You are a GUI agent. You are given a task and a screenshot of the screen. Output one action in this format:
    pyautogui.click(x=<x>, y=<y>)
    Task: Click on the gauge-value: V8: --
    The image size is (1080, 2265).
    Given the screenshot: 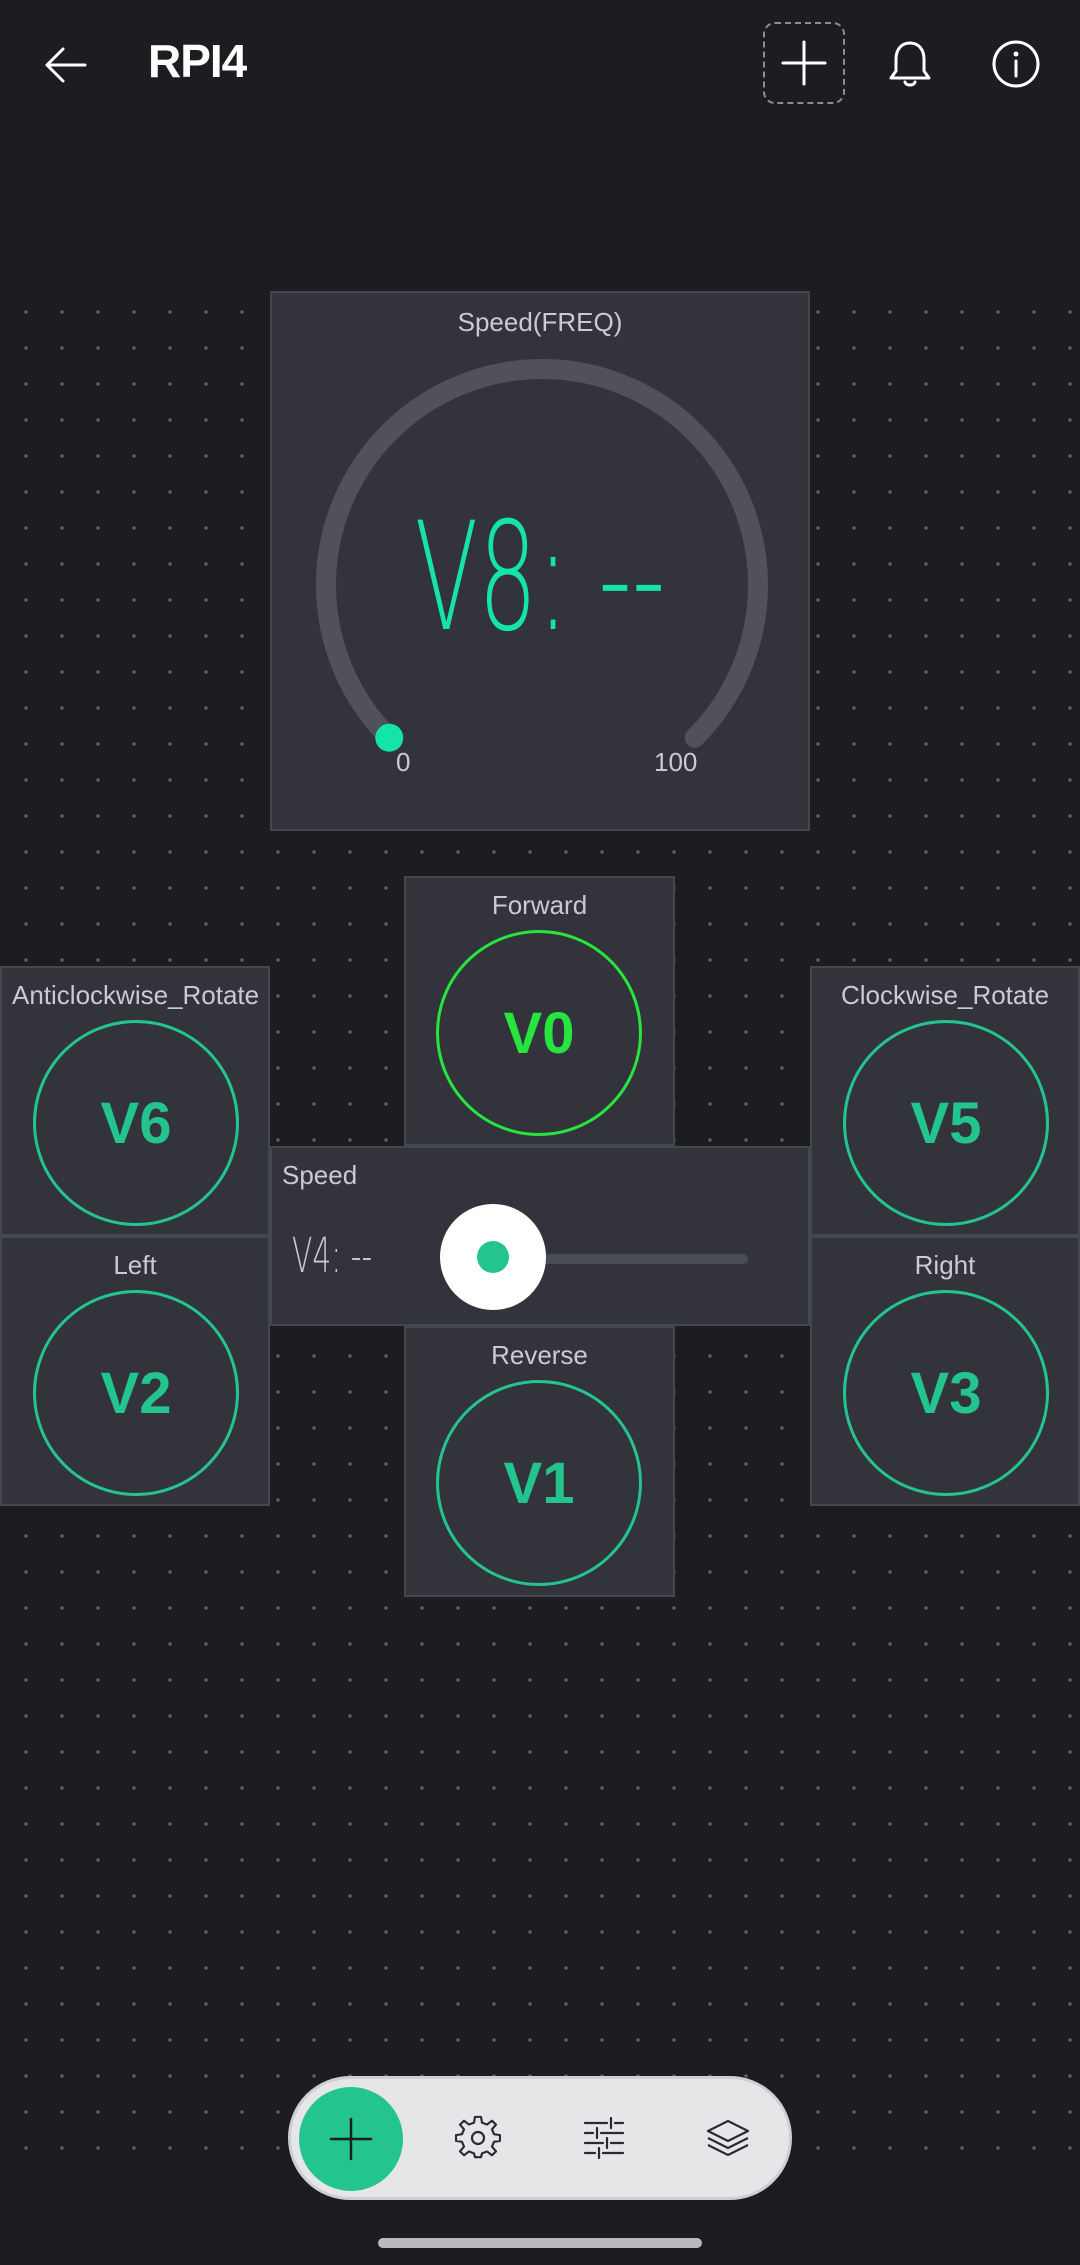 What is the action you would take?
    pyautogui.click(x=540, y=578)
    